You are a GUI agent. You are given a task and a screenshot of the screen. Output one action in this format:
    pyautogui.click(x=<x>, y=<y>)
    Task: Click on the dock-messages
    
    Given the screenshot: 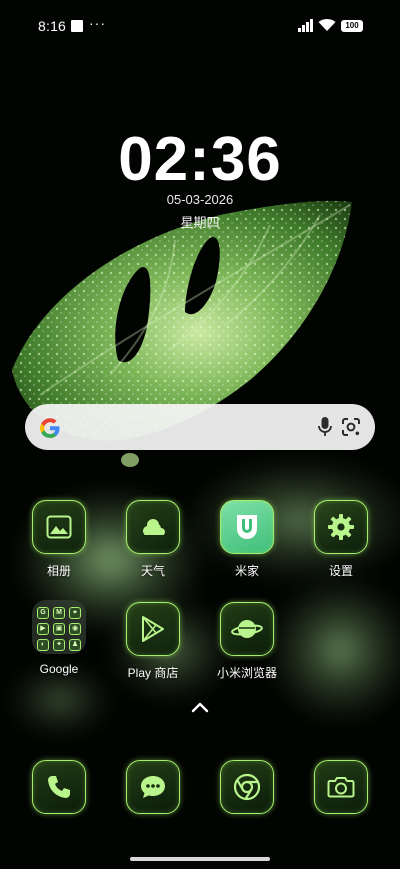 What is the action you would take?
    pyautogui.click(x=153, y=787)
    